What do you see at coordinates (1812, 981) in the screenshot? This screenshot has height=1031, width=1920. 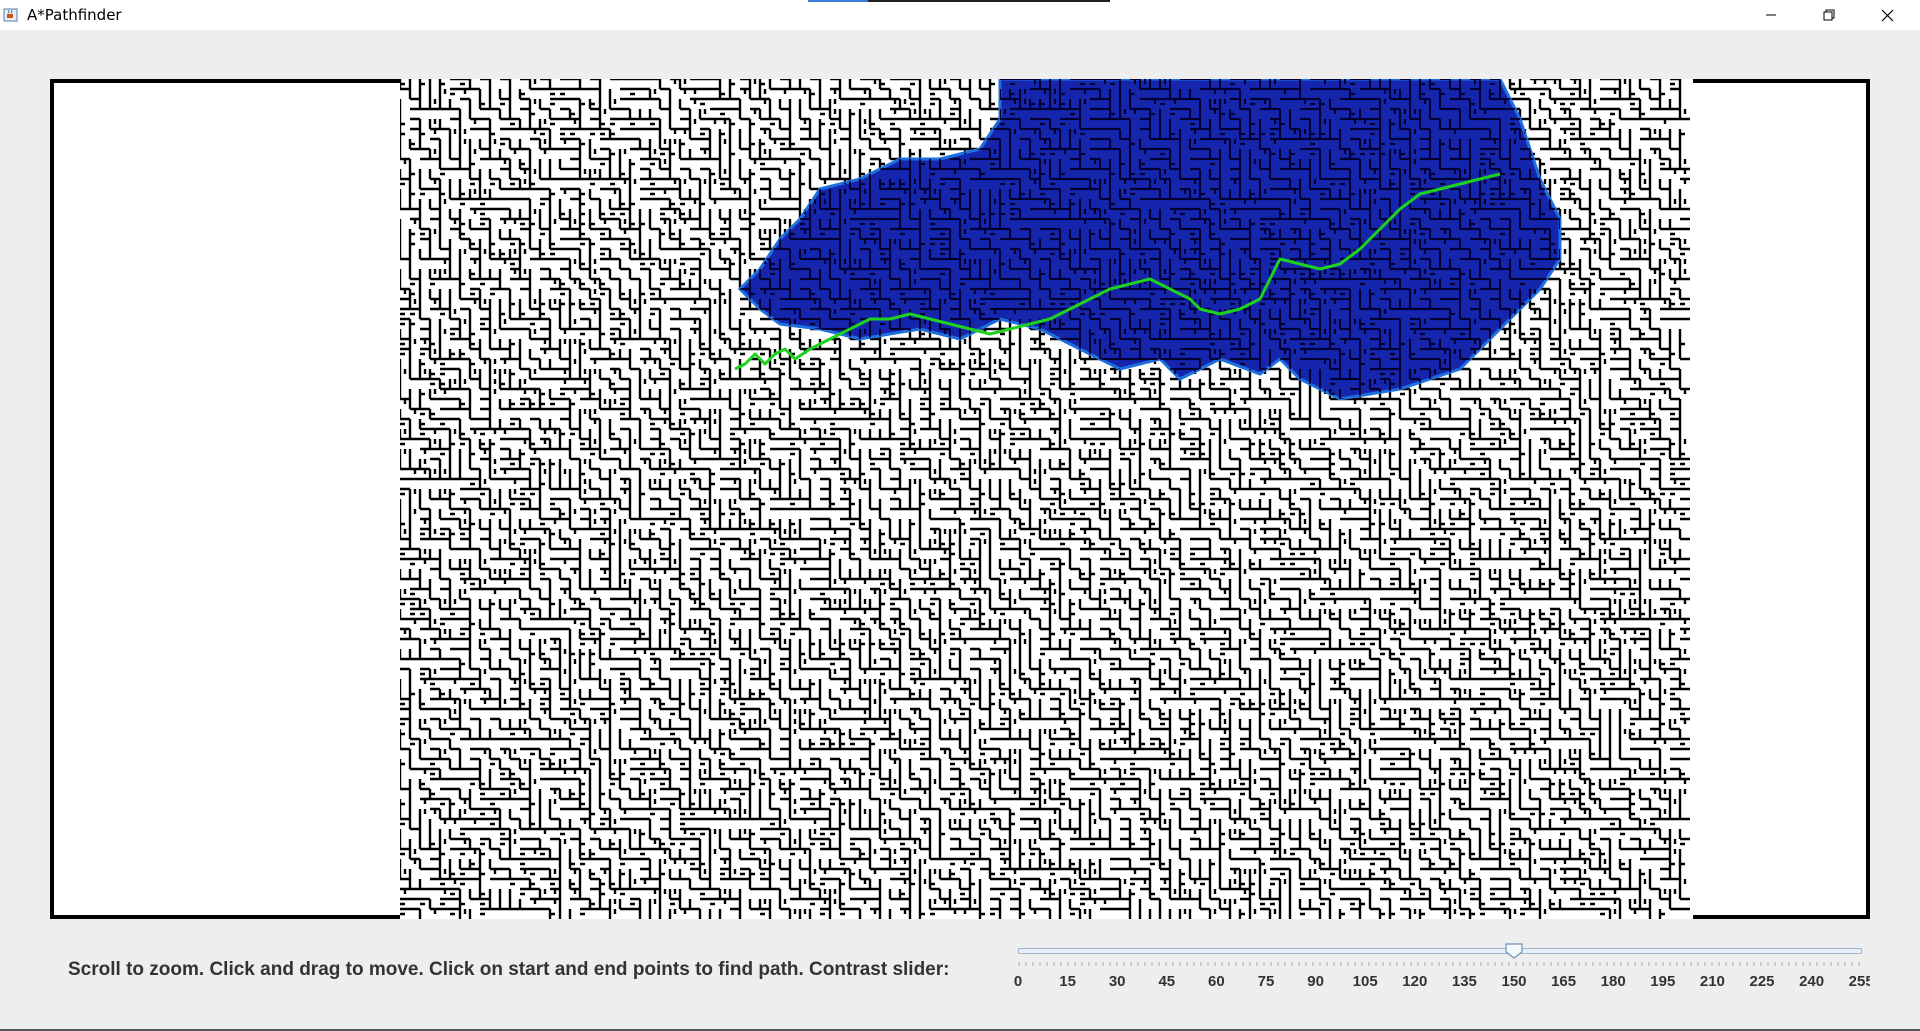 I see `slider-tick-label: 240` at bounding box center [1812, 981].